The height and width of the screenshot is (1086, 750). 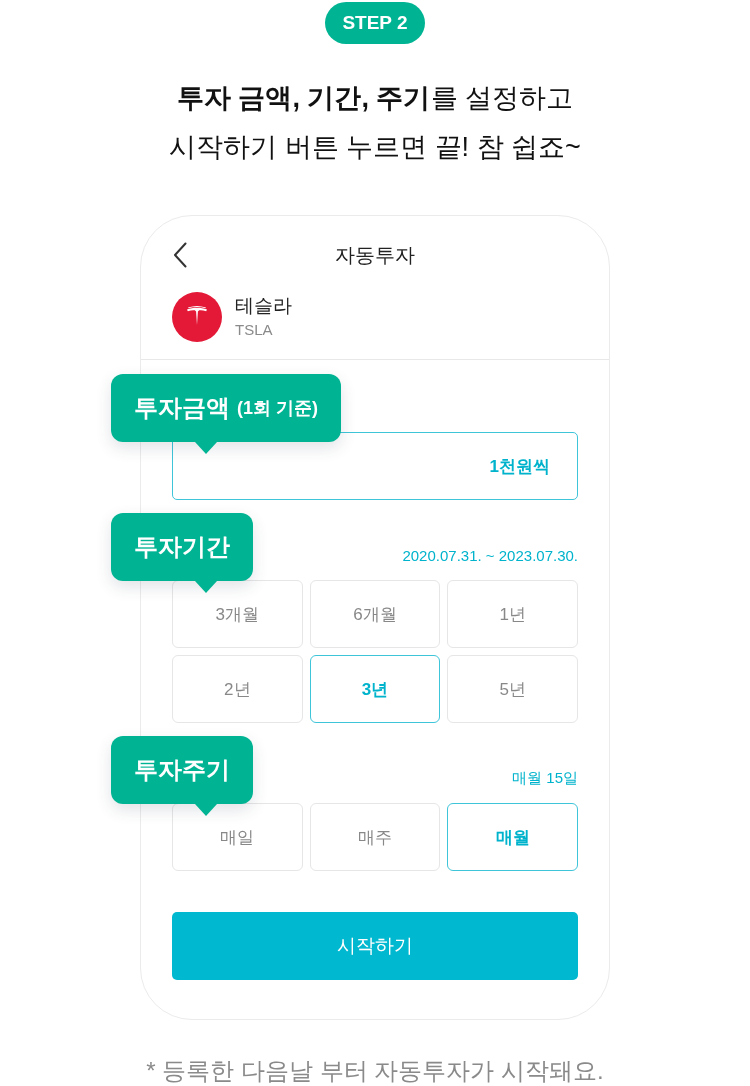 I want to click on amount-field: 1천원씩, so click(x=375, y=466).